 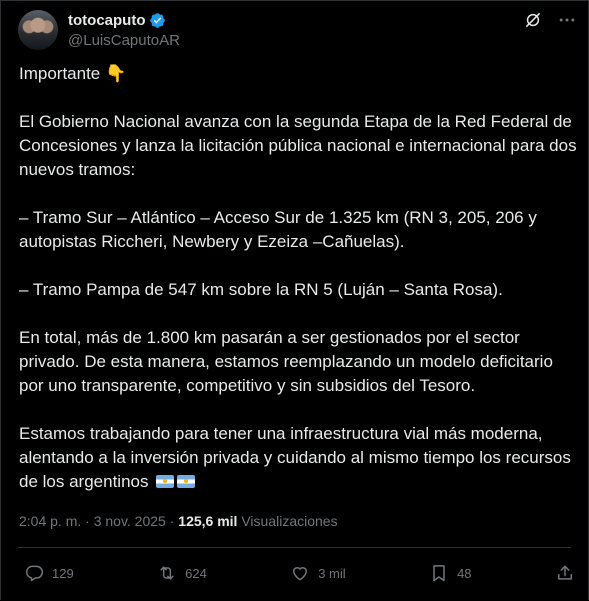 What do you see at coordinates (533, 20) in the screenshot?
I see `grok-icon` at bounding box center [533, 20].